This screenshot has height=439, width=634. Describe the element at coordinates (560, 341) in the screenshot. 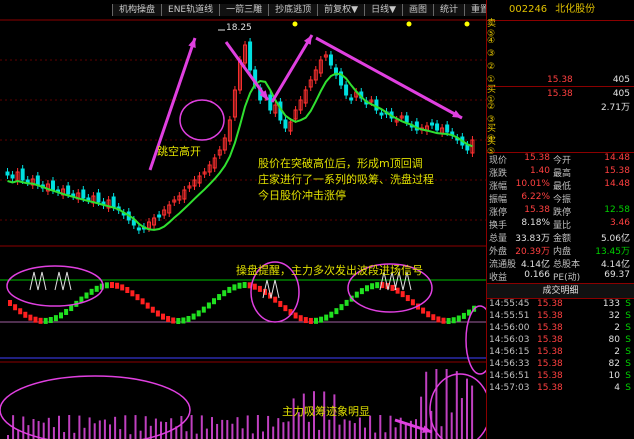

I see `trade-row: 14:56:03 15.38 80 S` at that location.